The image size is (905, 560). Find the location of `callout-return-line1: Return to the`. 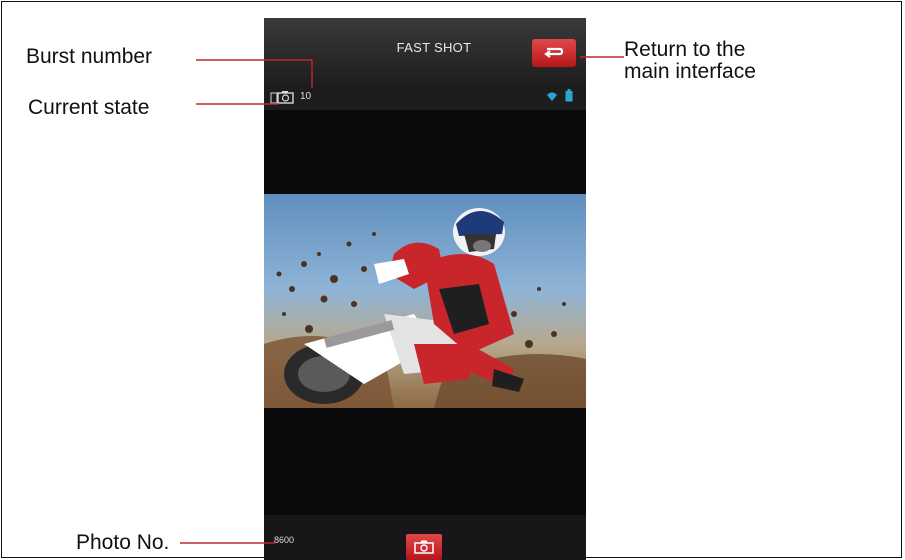

callout-return-line1: Return to the is located at coordinates (685, 49).